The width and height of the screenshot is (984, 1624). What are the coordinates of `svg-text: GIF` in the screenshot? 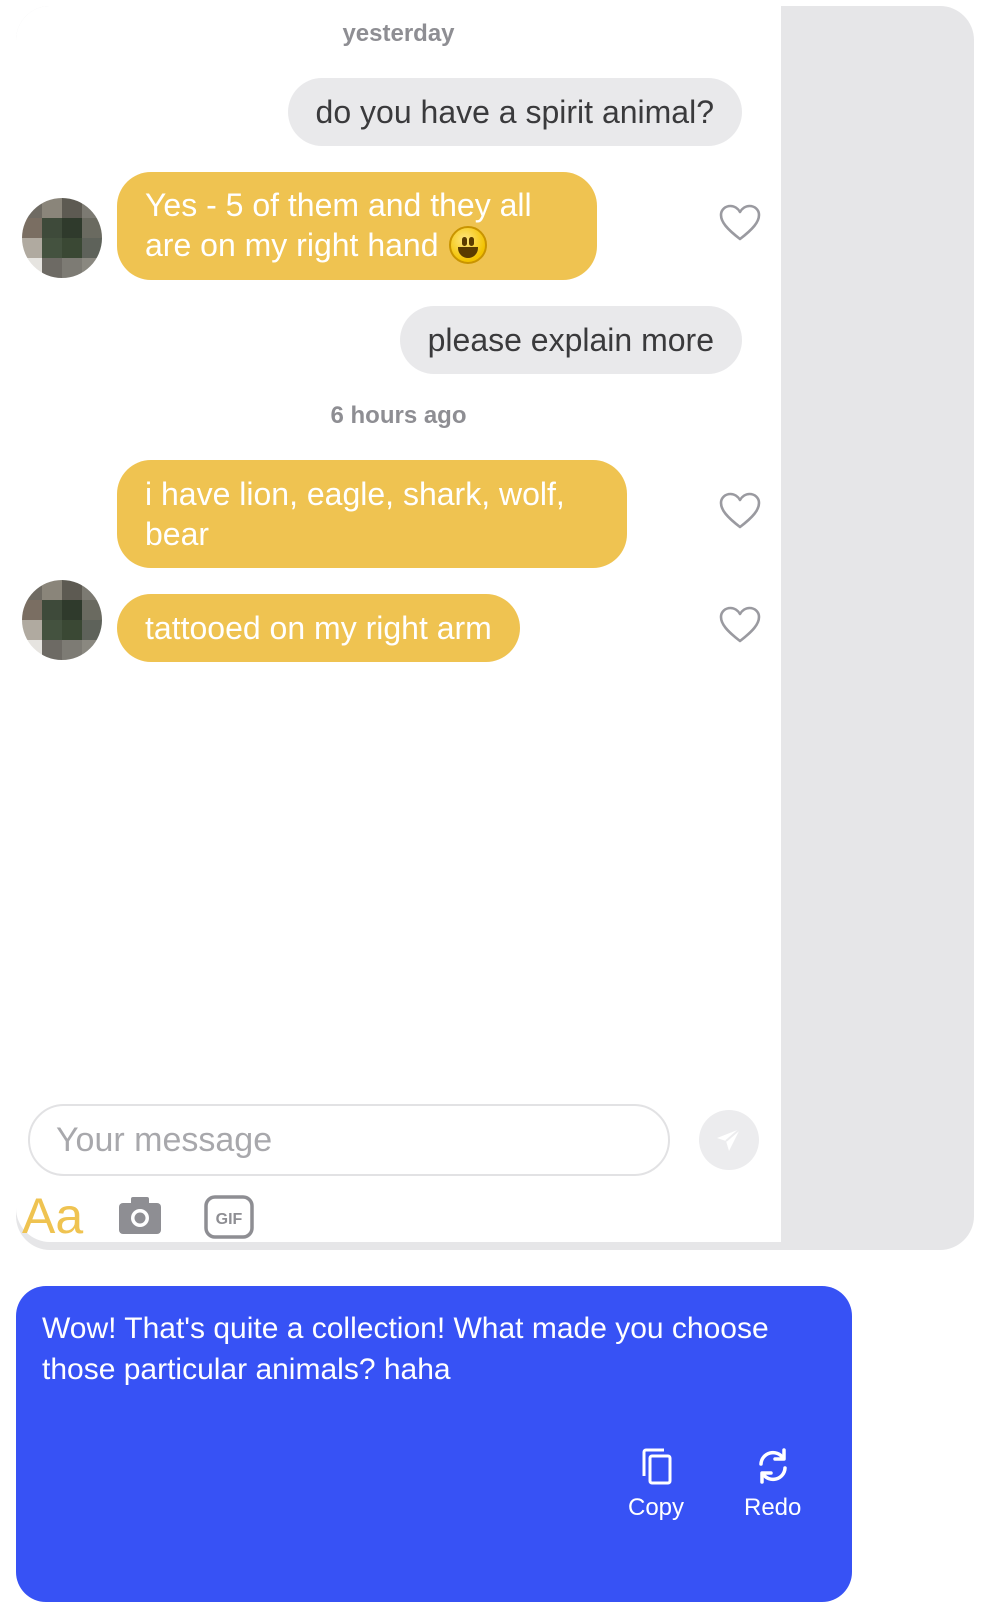 It's located at (229, 1219).